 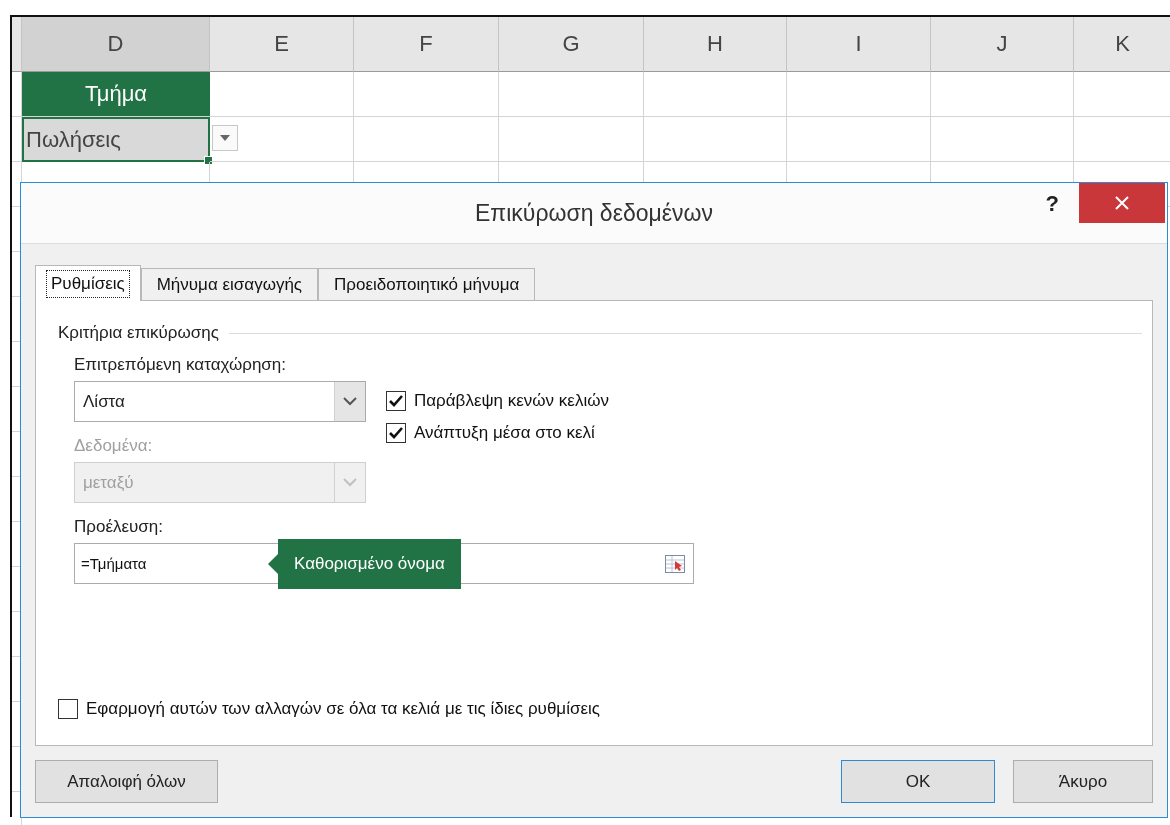 I want to click on help-button: ?, so click(x=1052, y=204).